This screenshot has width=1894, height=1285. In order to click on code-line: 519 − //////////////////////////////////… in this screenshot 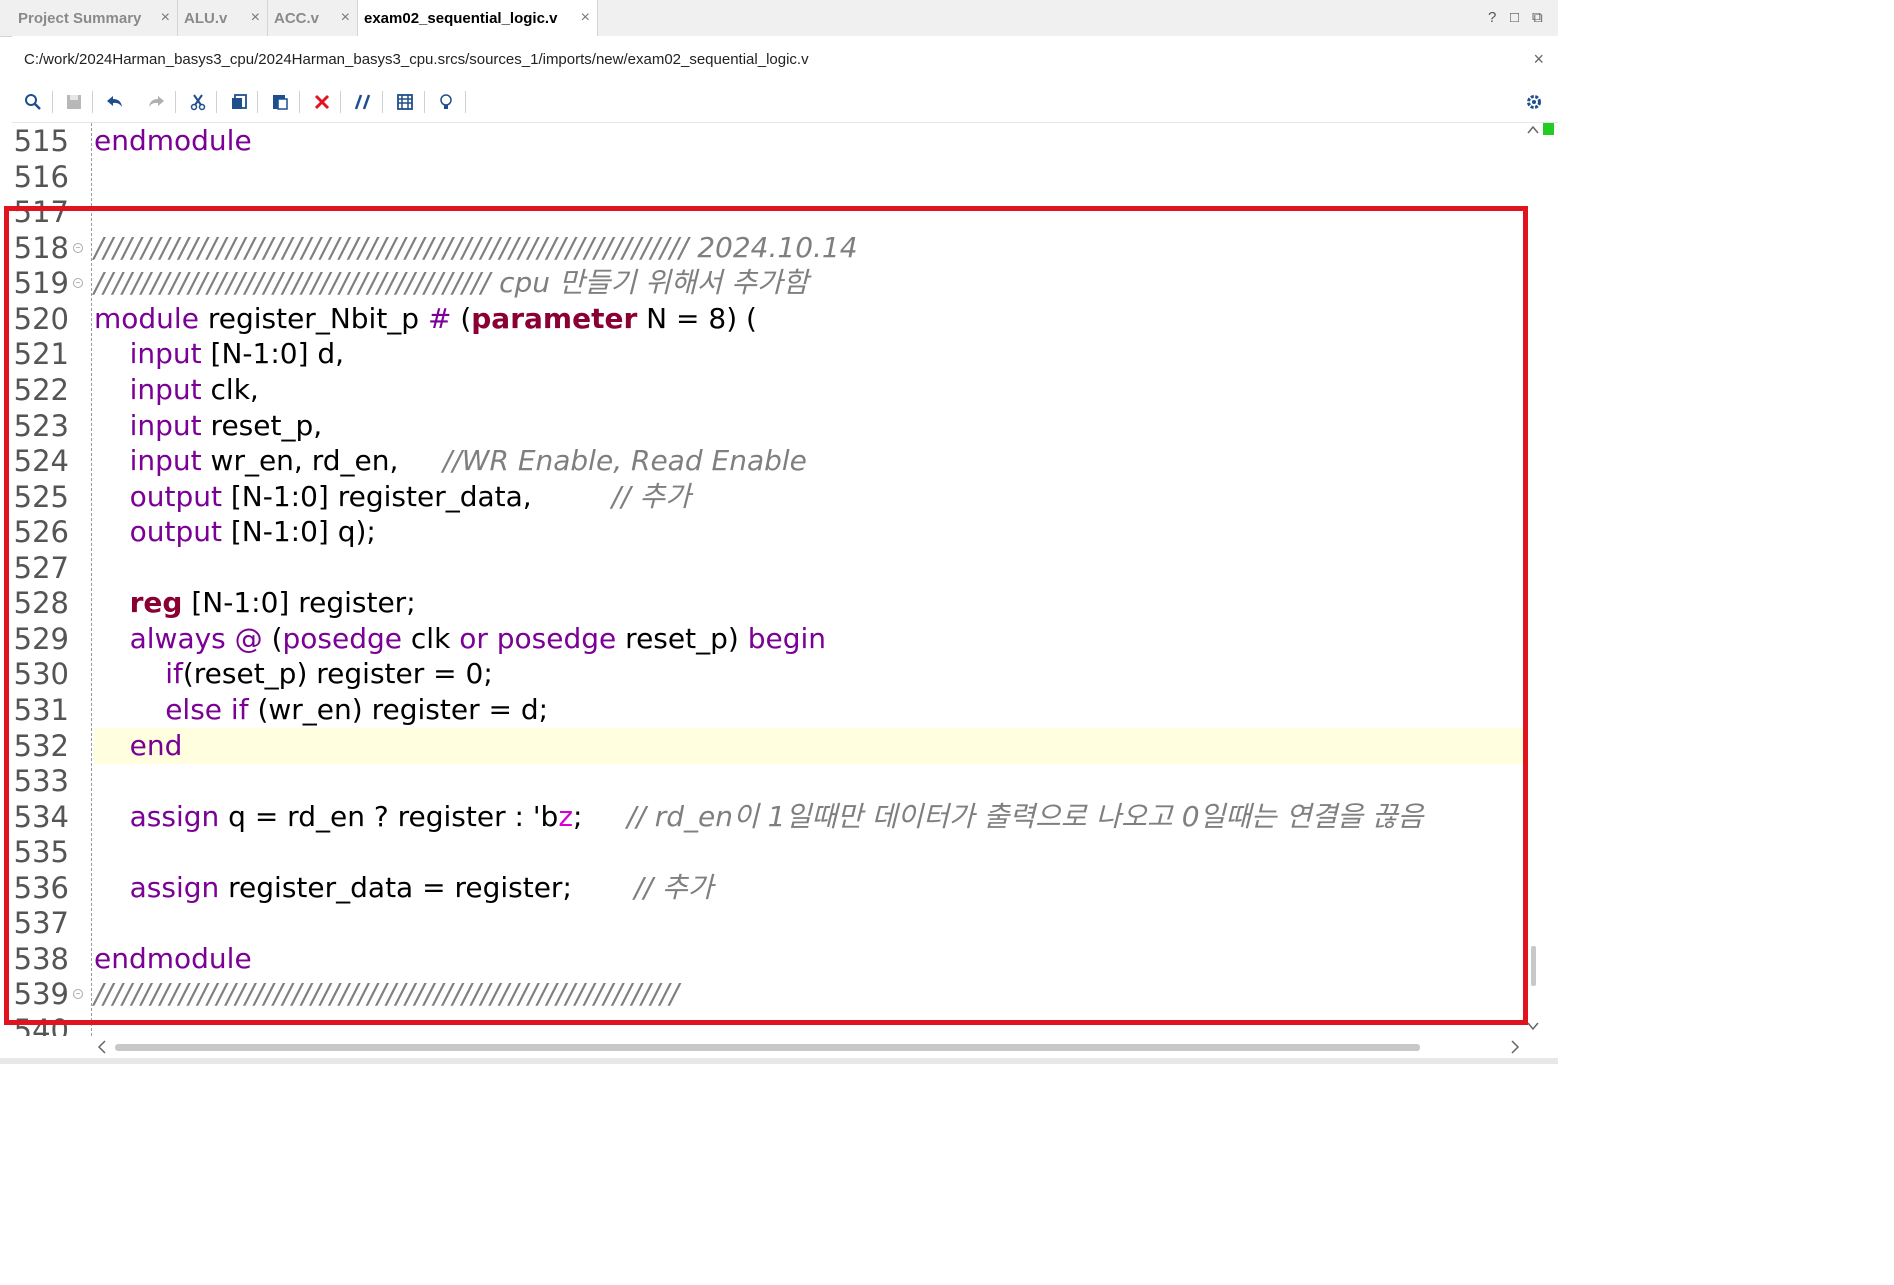, I will do `click(768, 283)`.